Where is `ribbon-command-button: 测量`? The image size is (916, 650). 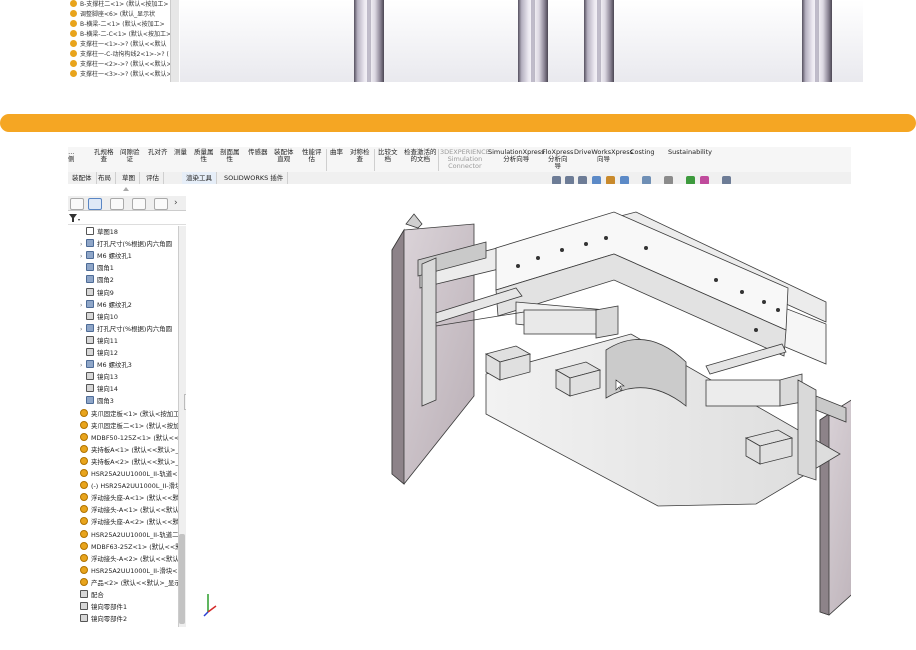 ribbon-command-button: 测量 is located at coordinates (180, 152).